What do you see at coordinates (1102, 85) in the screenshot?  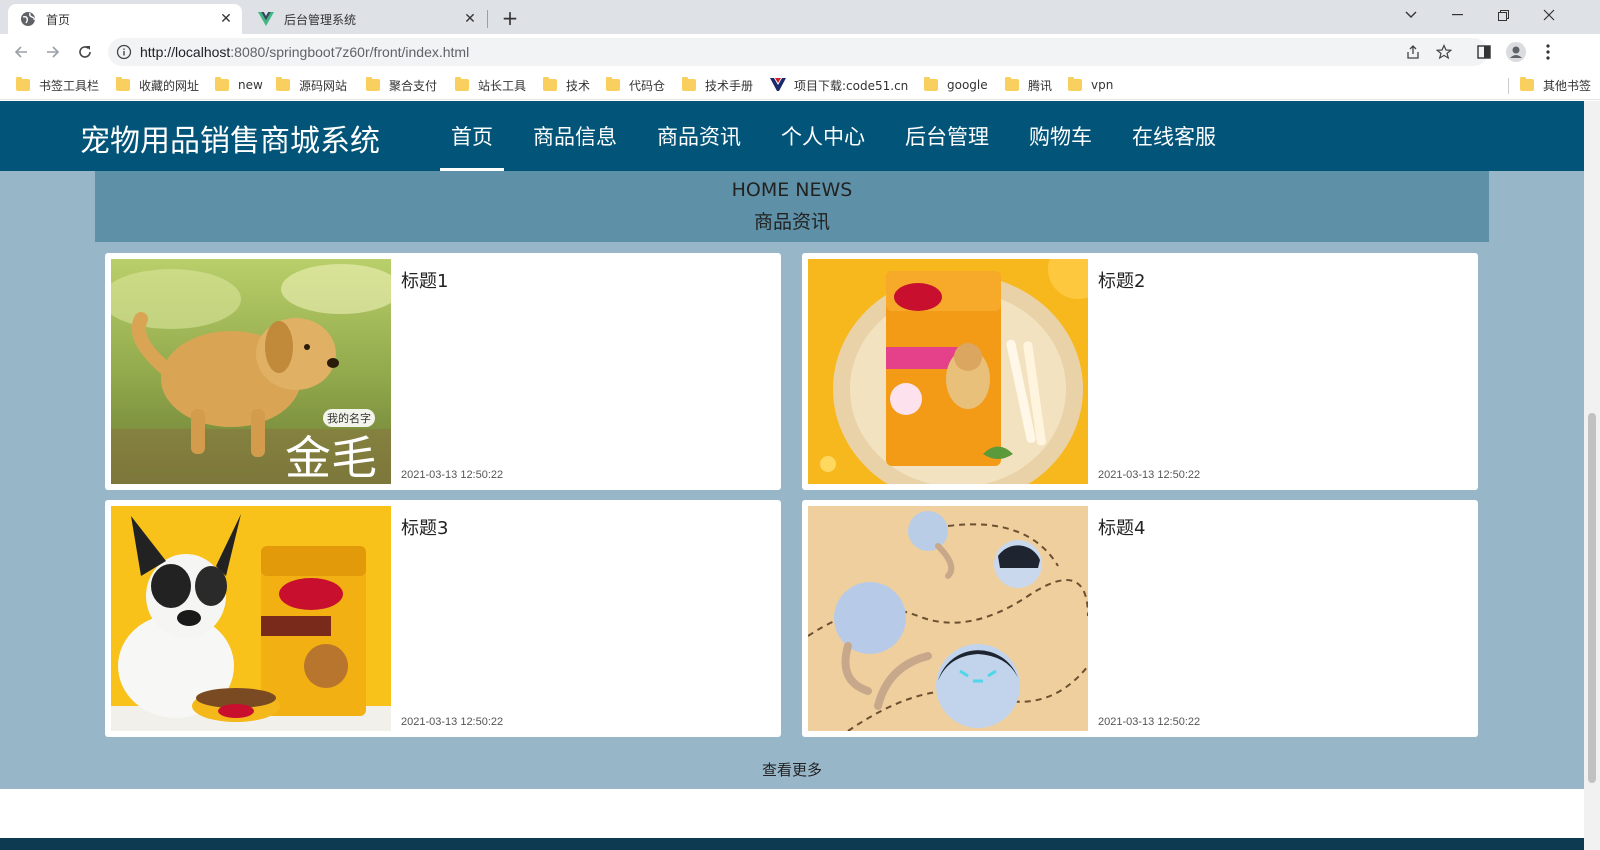 I see `bookmark-label: vpn` at bounding box center [1102, 85].